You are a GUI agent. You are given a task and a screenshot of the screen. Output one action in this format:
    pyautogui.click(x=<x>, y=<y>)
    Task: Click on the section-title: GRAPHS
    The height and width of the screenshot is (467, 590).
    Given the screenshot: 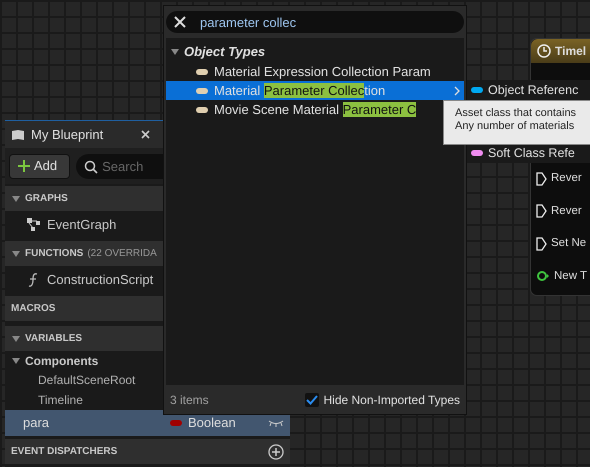 What is the action you would take?
    pyautogui.click(x=46, y=199)
    